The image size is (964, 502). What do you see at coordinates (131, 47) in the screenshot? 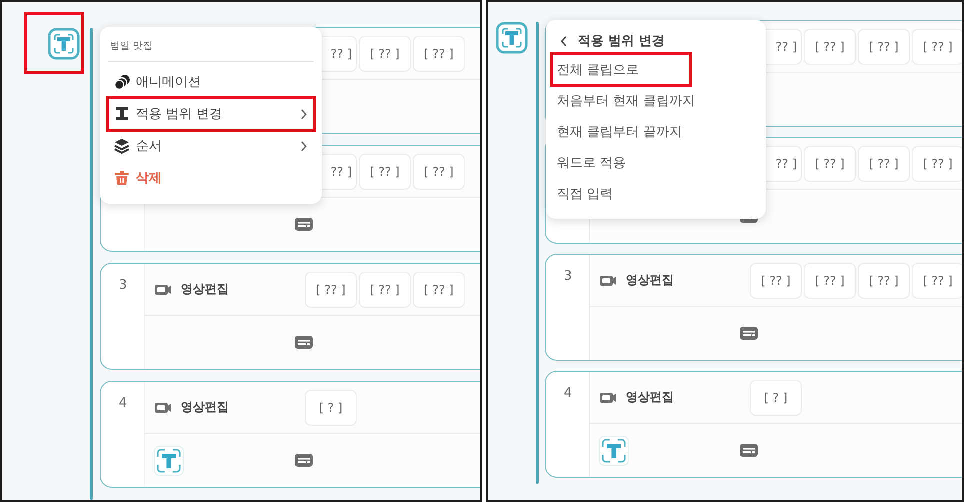
I see `menu-caption: 범일 맛집` at bounding box center [131, 47].